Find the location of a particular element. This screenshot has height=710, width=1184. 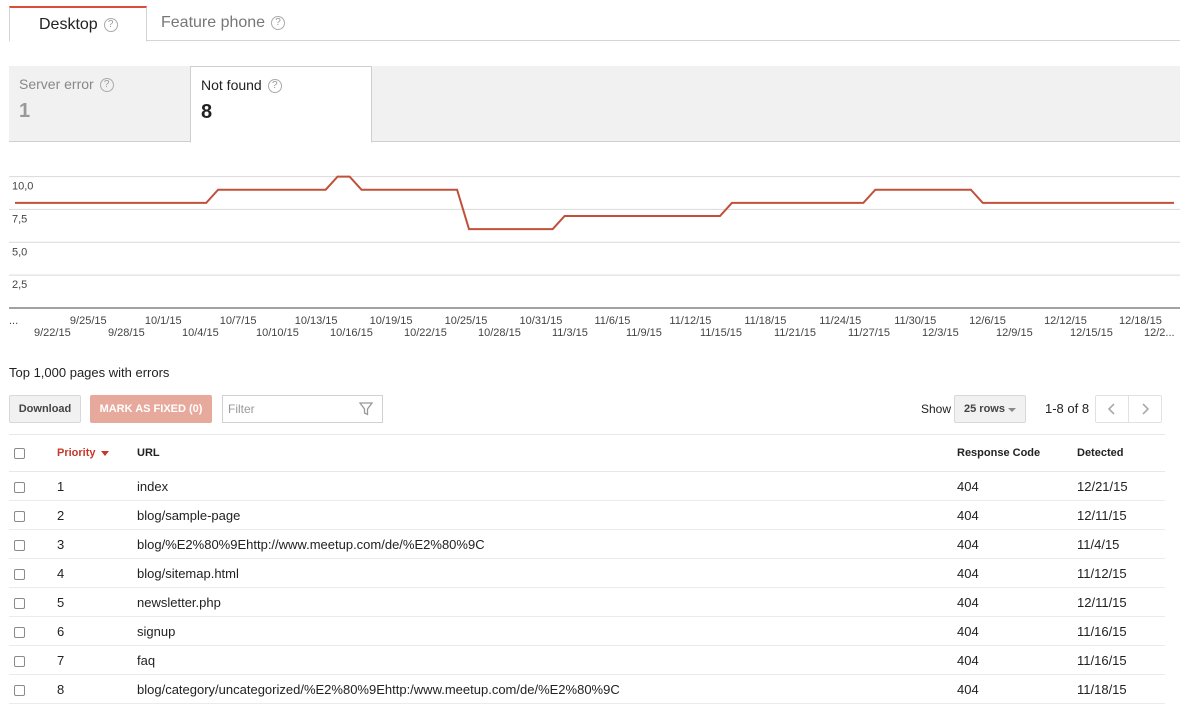

x-tick-label: 10/10/15 is located at coordinates (277, 333).